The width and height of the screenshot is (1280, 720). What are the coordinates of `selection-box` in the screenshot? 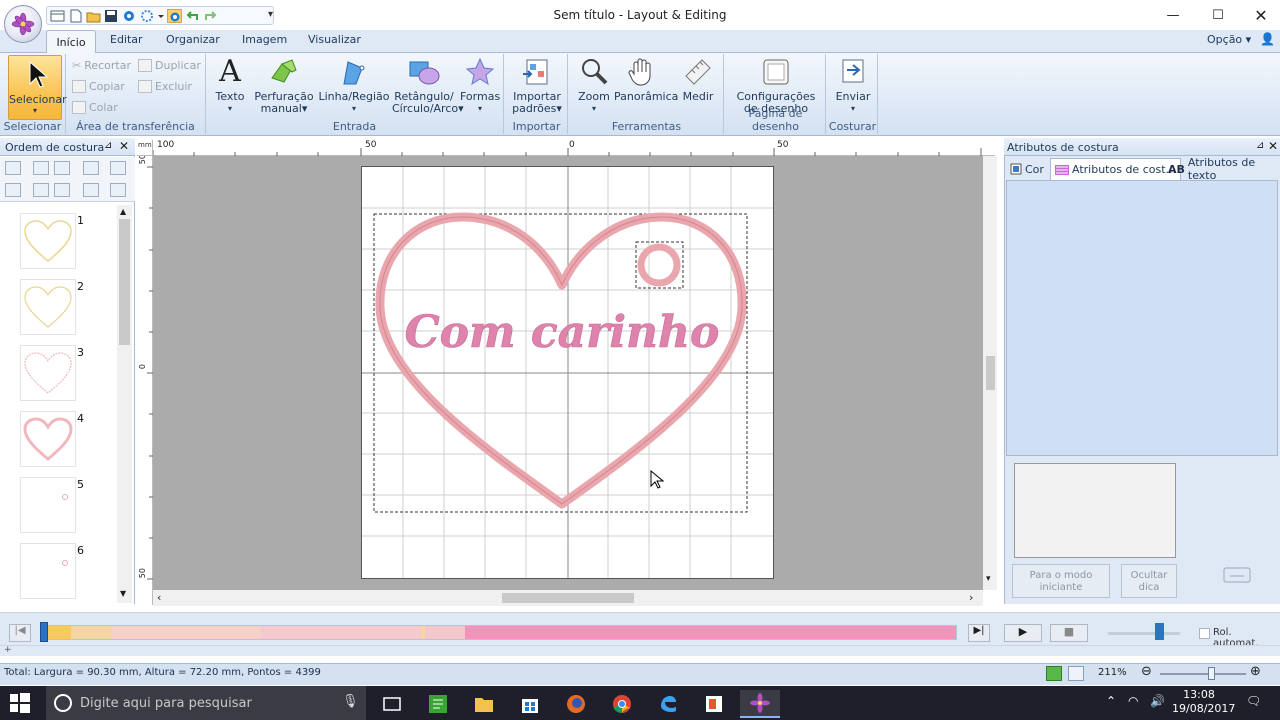 It's located at (560, 363).